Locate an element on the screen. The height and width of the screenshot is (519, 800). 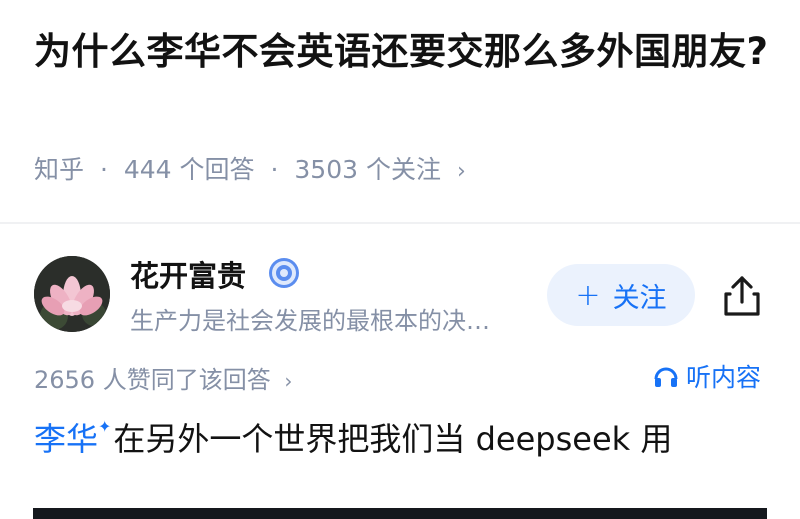
avatar is located at coordinates (72, 294).